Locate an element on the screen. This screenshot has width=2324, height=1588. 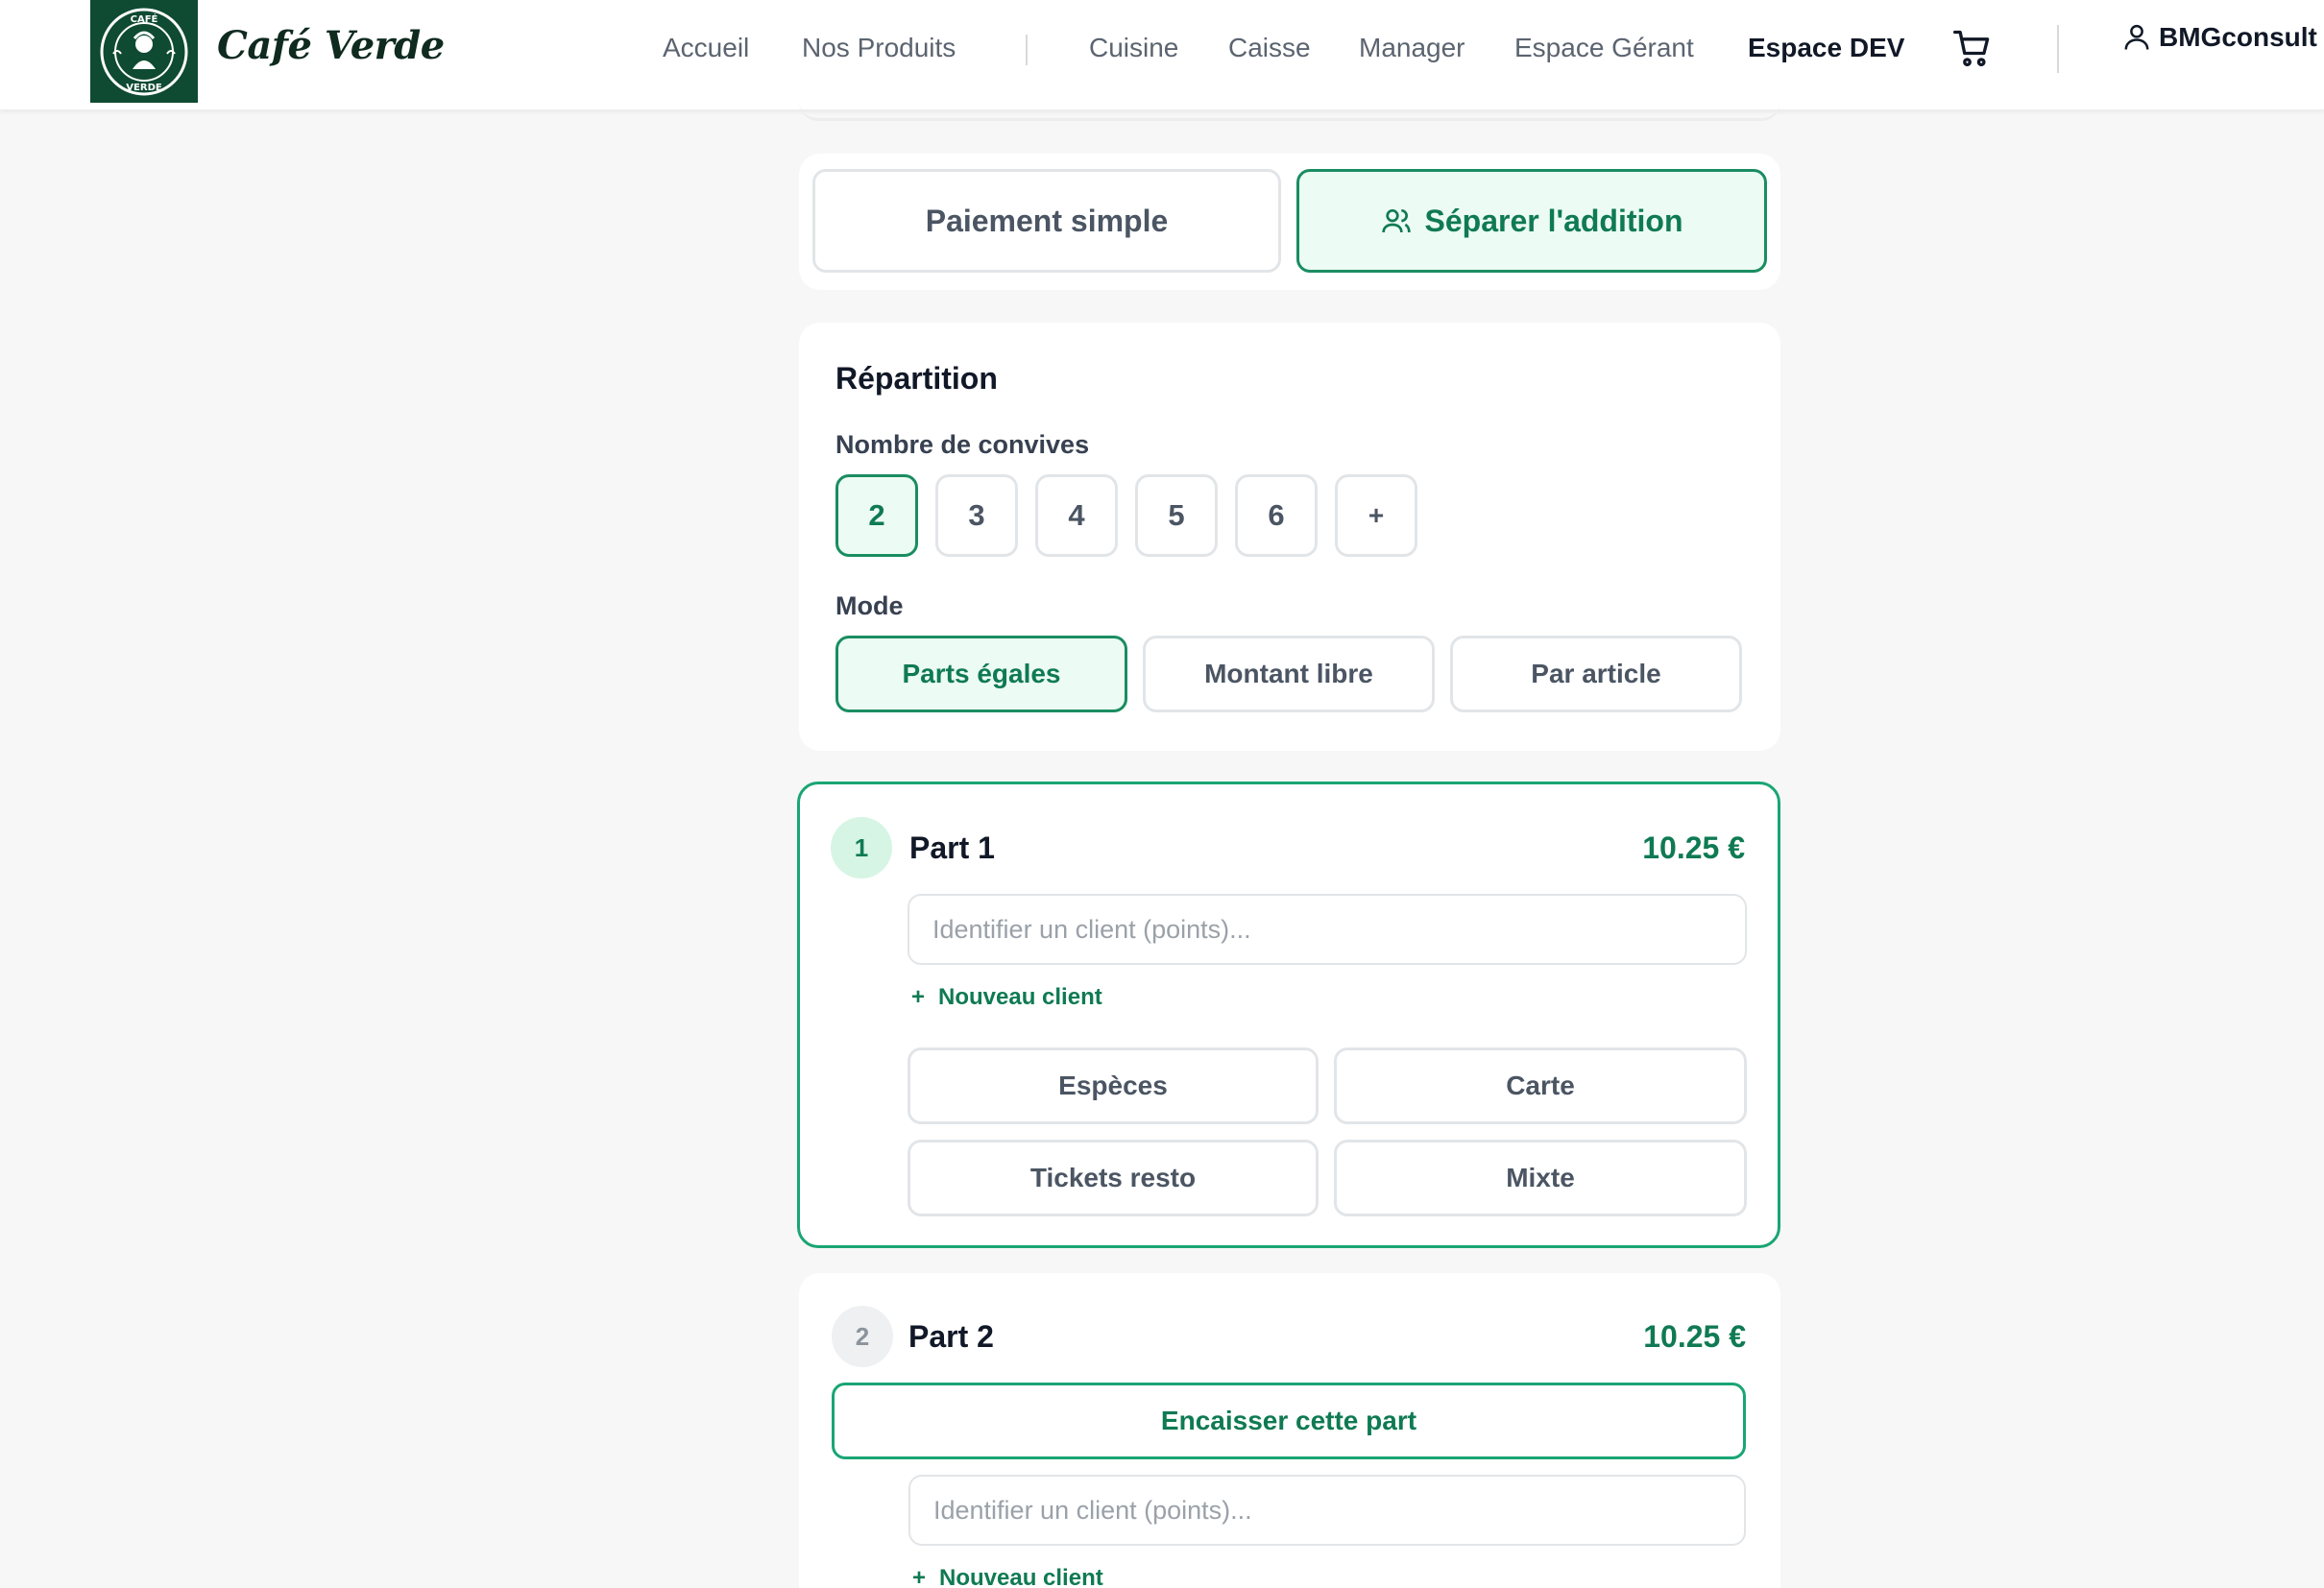
nav-caisse: Caisse is located at coordinates (1269, 48).